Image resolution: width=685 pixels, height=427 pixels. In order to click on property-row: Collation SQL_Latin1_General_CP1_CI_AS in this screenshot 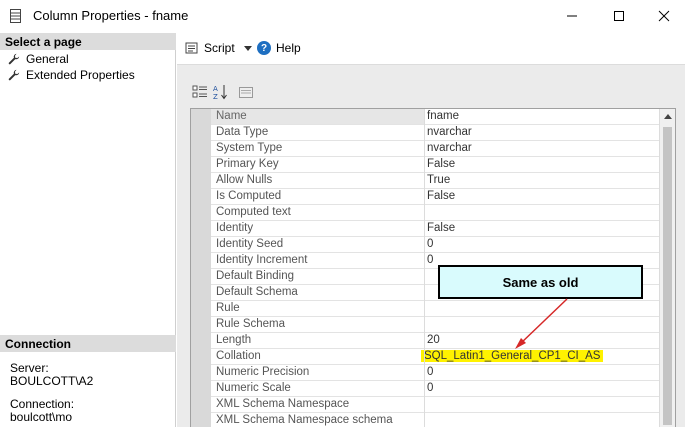, I will do `click(436, 357)`.